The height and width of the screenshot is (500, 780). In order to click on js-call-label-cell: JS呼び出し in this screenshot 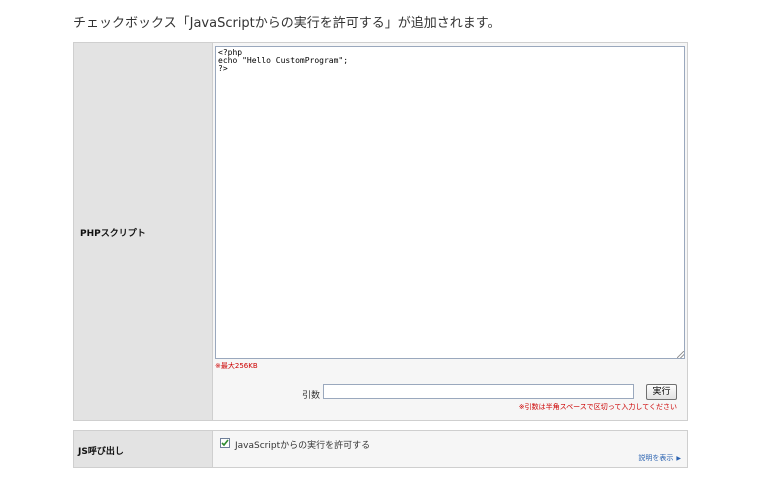, I will do `click(143, 449)`.